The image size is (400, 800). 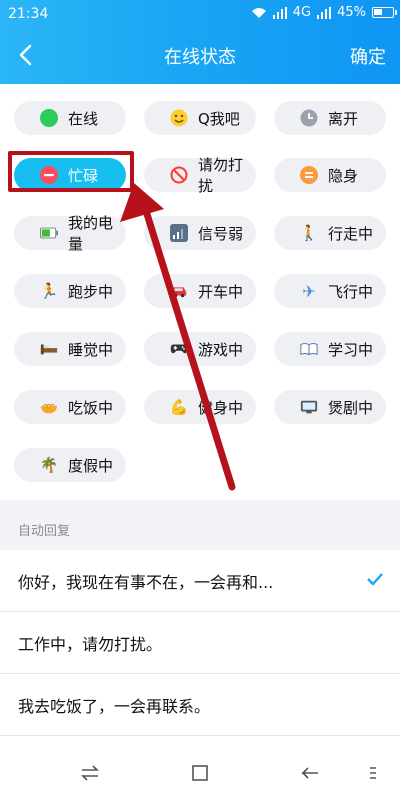 What do you see at coordinates (343, 175) in the screenshot?
I see `status-chip-label: 隐身` at bounding box center [343, 175].